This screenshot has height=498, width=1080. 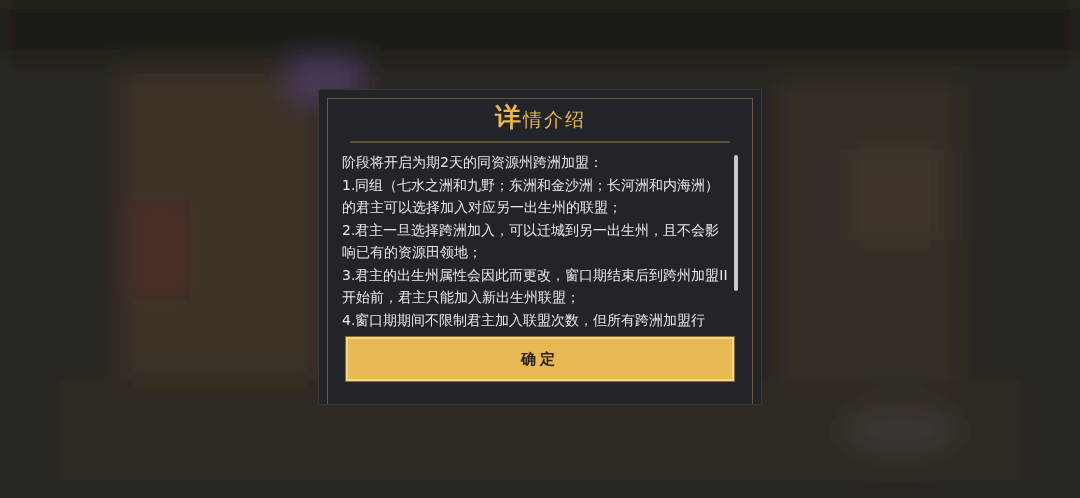 I want to click on rule-paragraph: 阶段将开启为期2天的同资源州跨洲加盟：, so click(x=473, y=162).